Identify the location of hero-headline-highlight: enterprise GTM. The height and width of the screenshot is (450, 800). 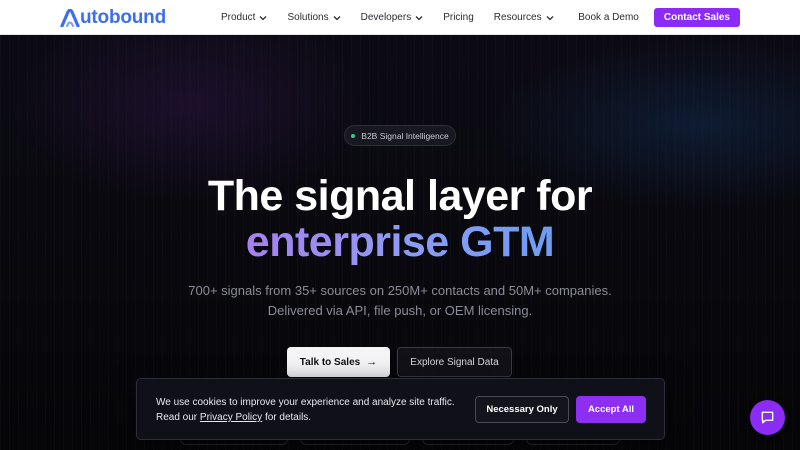
(400, 242).